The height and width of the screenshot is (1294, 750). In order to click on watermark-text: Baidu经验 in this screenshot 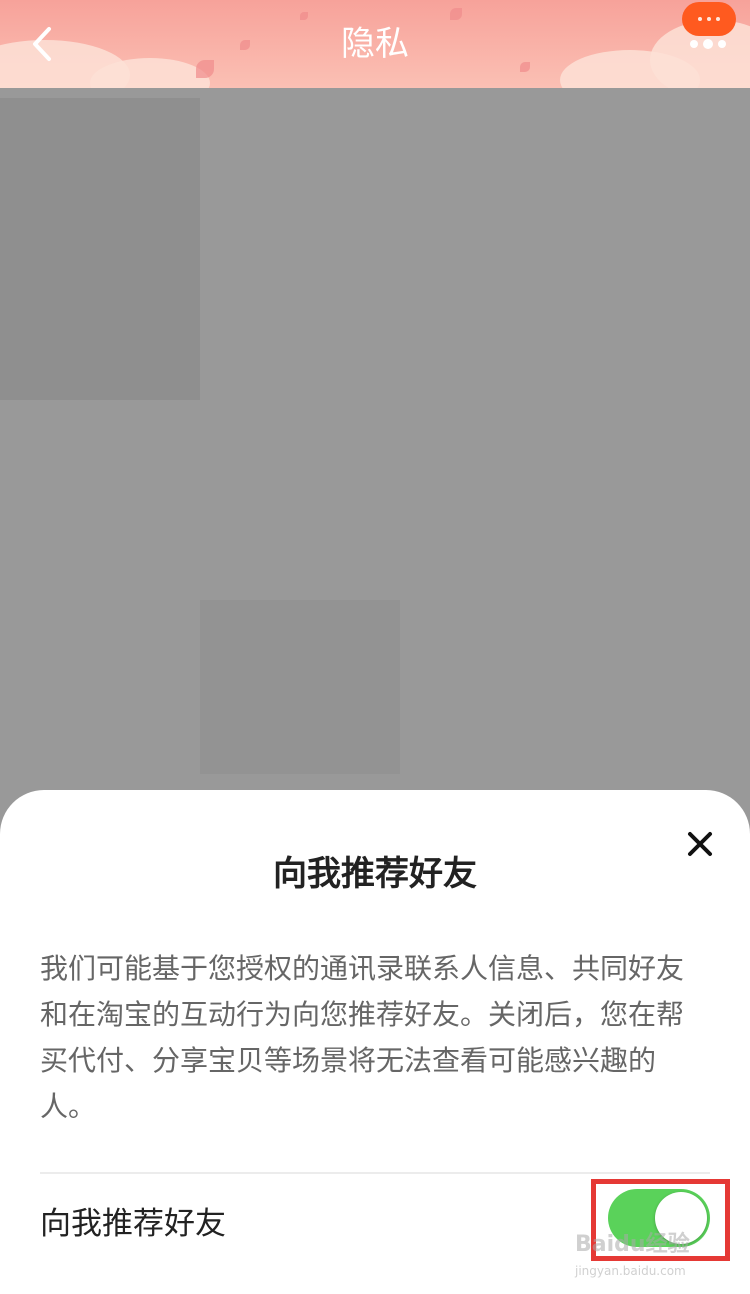, I will do `click(632, 1244)`.